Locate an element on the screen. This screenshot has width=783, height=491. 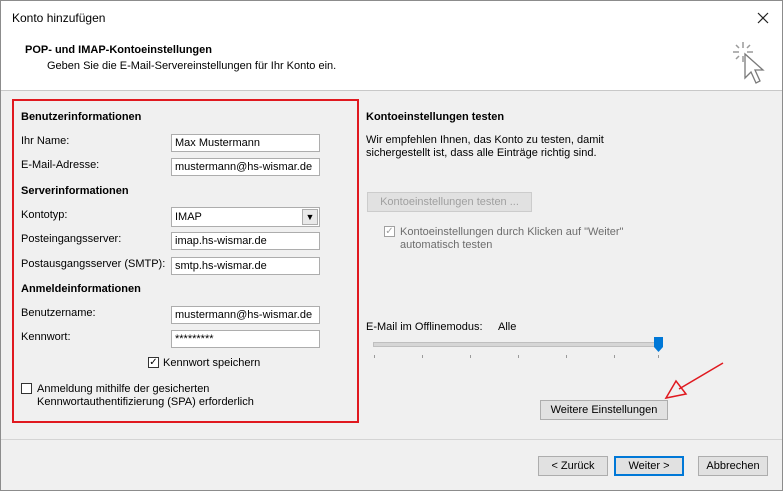
login-info-heading: Anmeldeinformationen is located at coordinates (81, 289).